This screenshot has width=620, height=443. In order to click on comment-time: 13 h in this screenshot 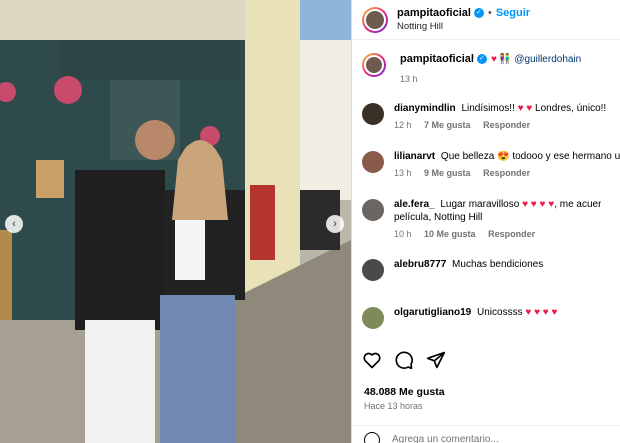, I will do `click(403, 173)`.